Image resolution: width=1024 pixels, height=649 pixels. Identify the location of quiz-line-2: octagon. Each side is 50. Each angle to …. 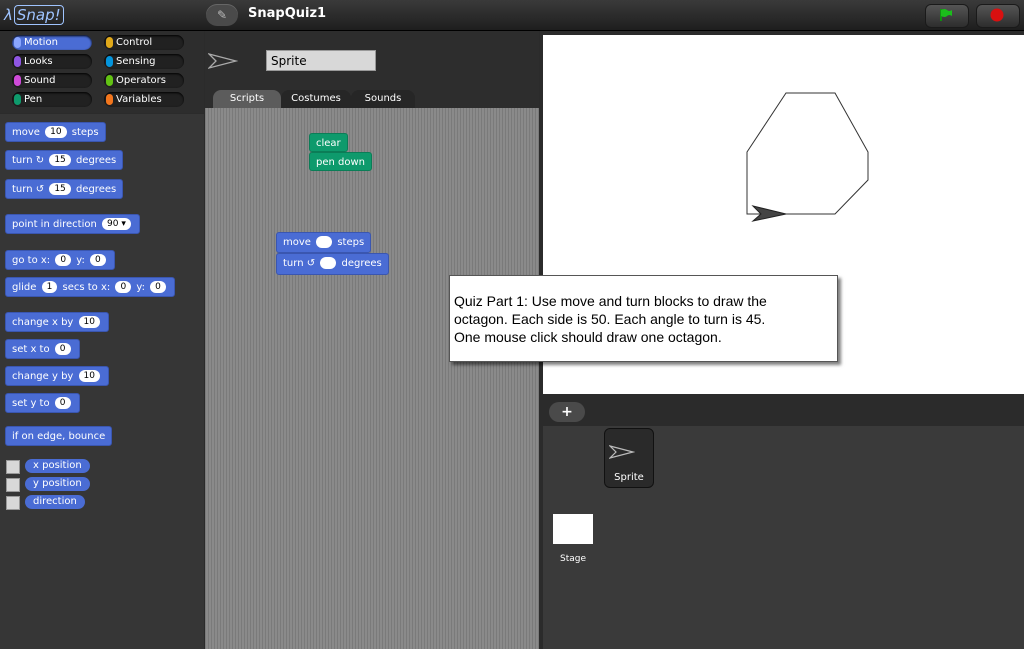
(610, 319).